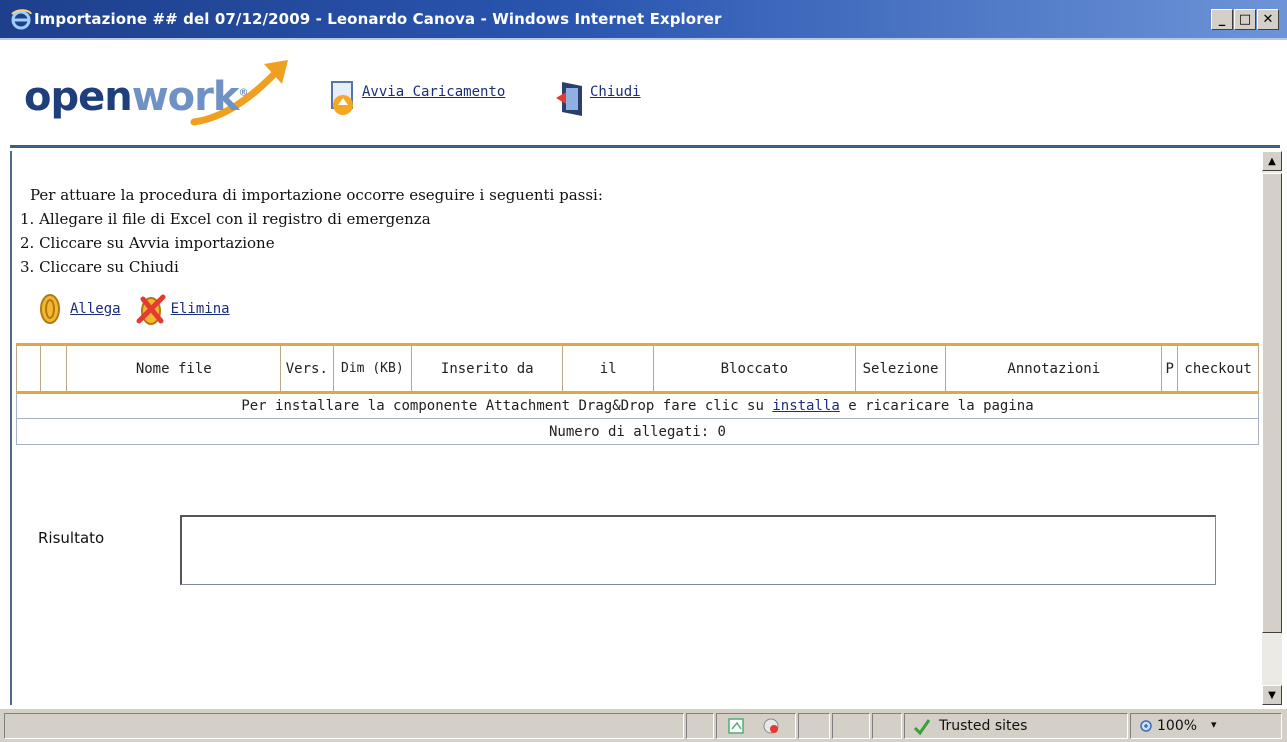 Image resolution: width=1287 pixels, height=742 pixels. Describe the element at coordinates (243, 93) in the screenshot. I see `logo-registered-mark: ®` at that location.